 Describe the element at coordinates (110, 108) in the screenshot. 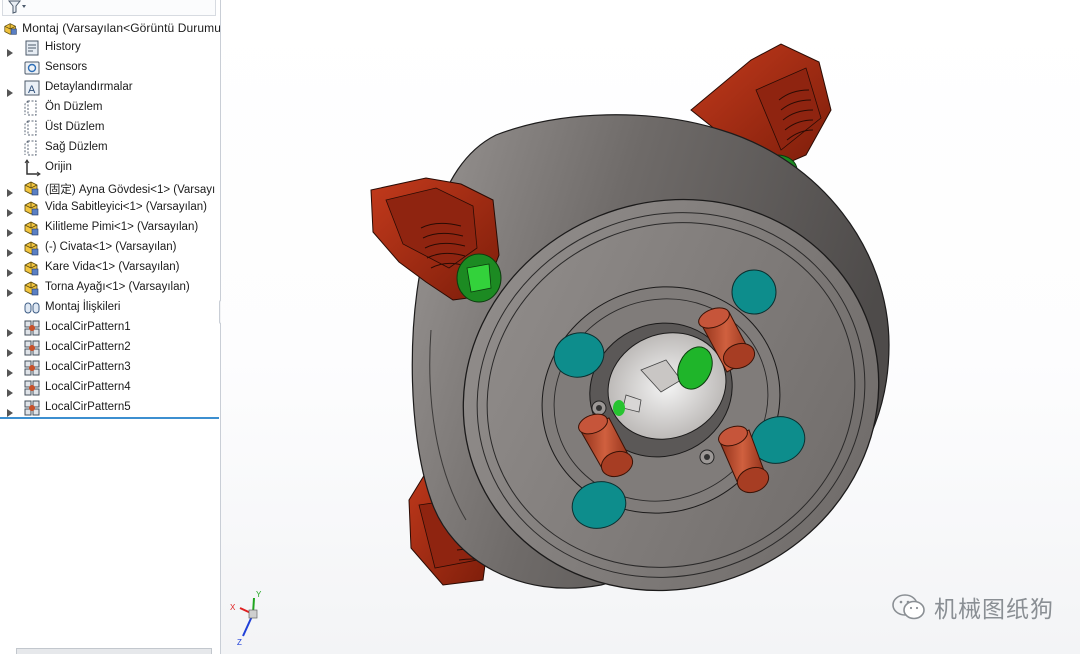

I see `tree-item: Ön Düzlem` at that location.